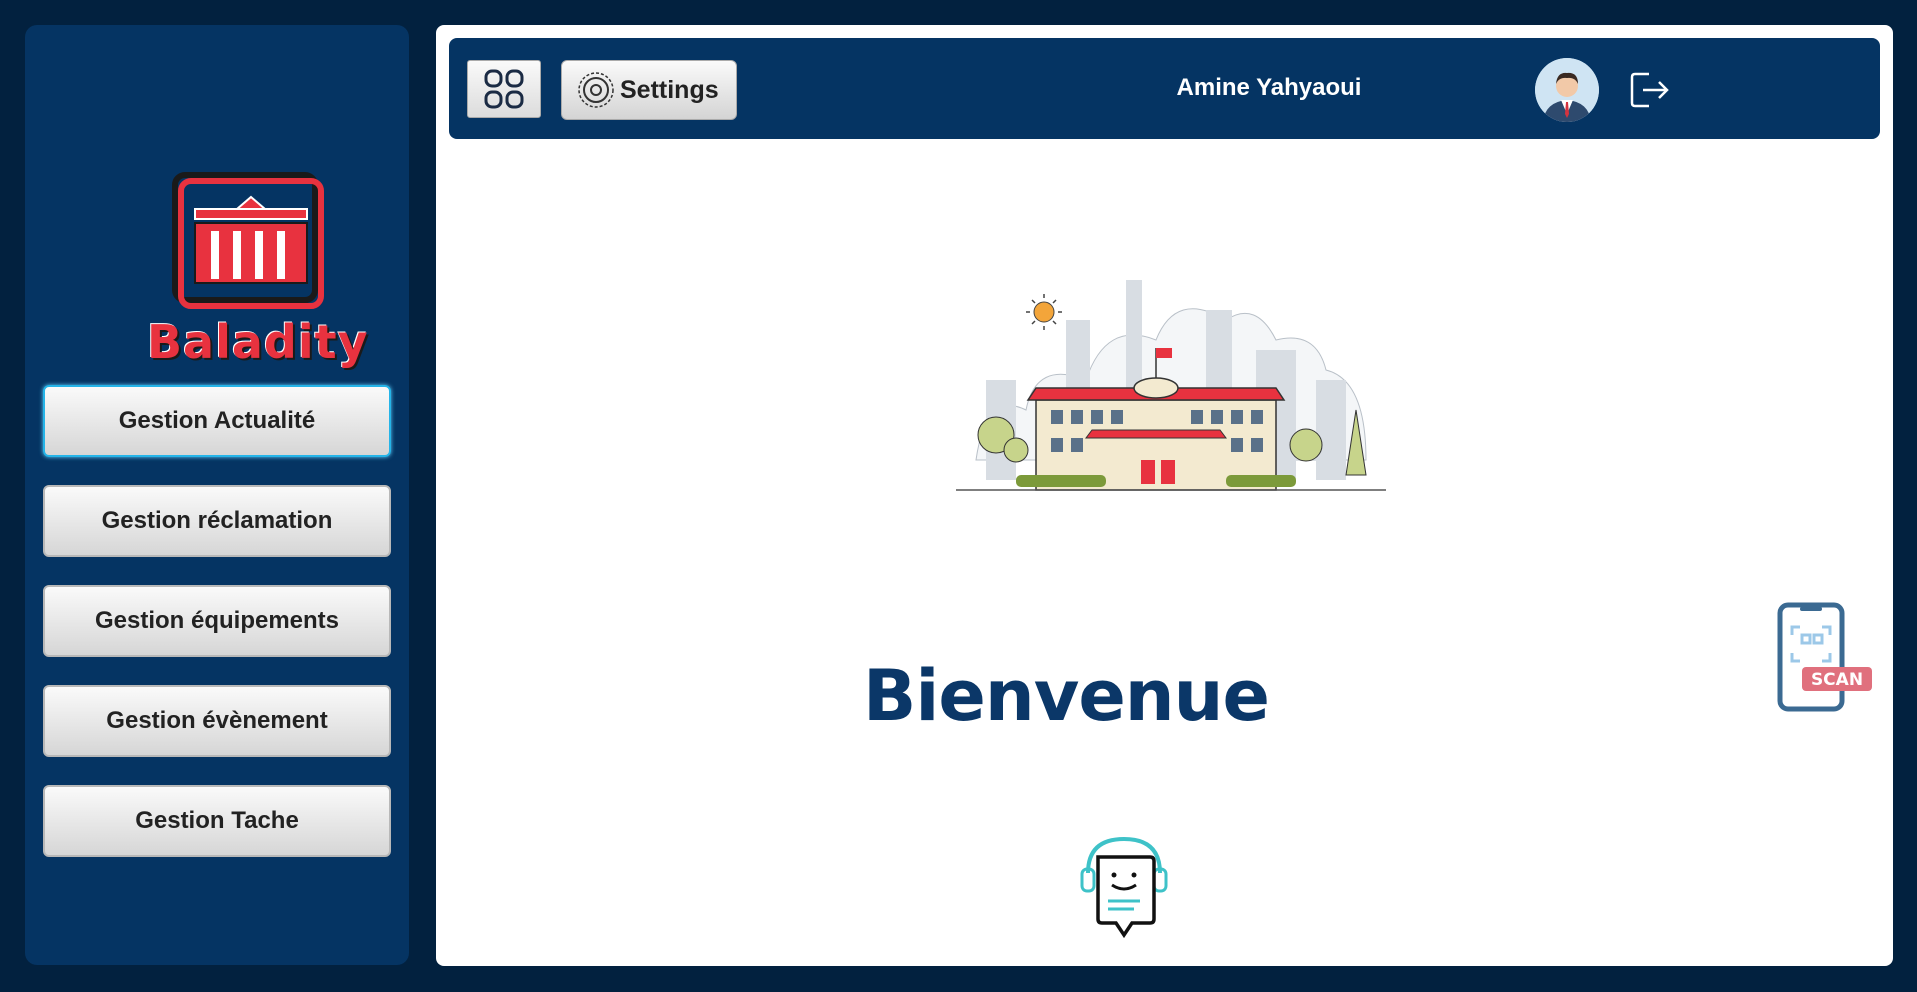  I want to click on avatar-icon, so click(1567, 90).